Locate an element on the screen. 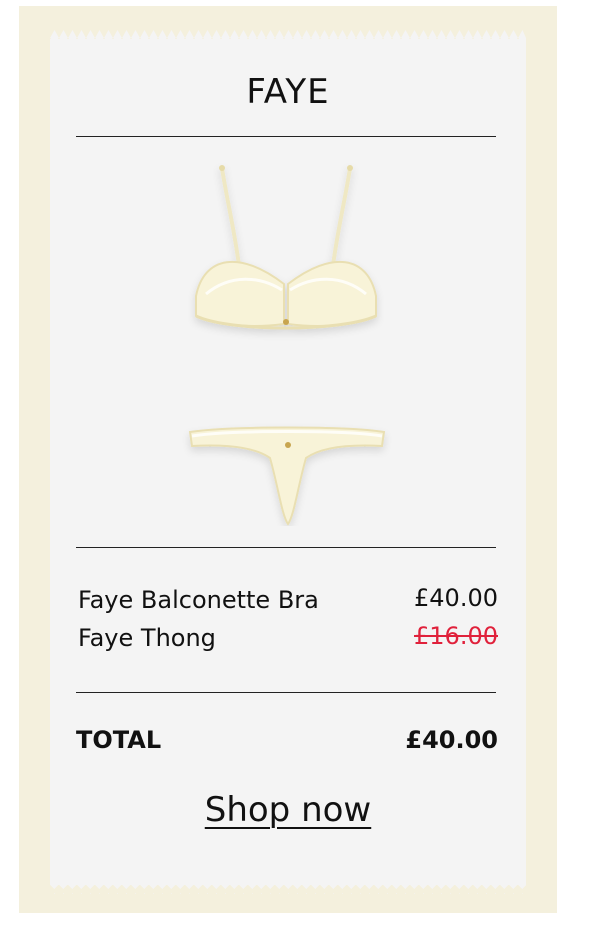 This screenshot has width=600, height=928. total-value: £40.00 is located at coordinates (451, 740).